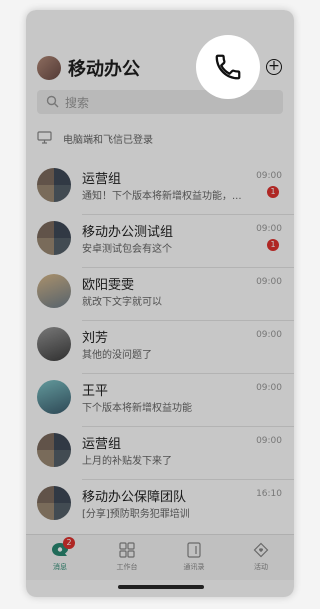  I want to click on grid-icon, so click(127, 550).